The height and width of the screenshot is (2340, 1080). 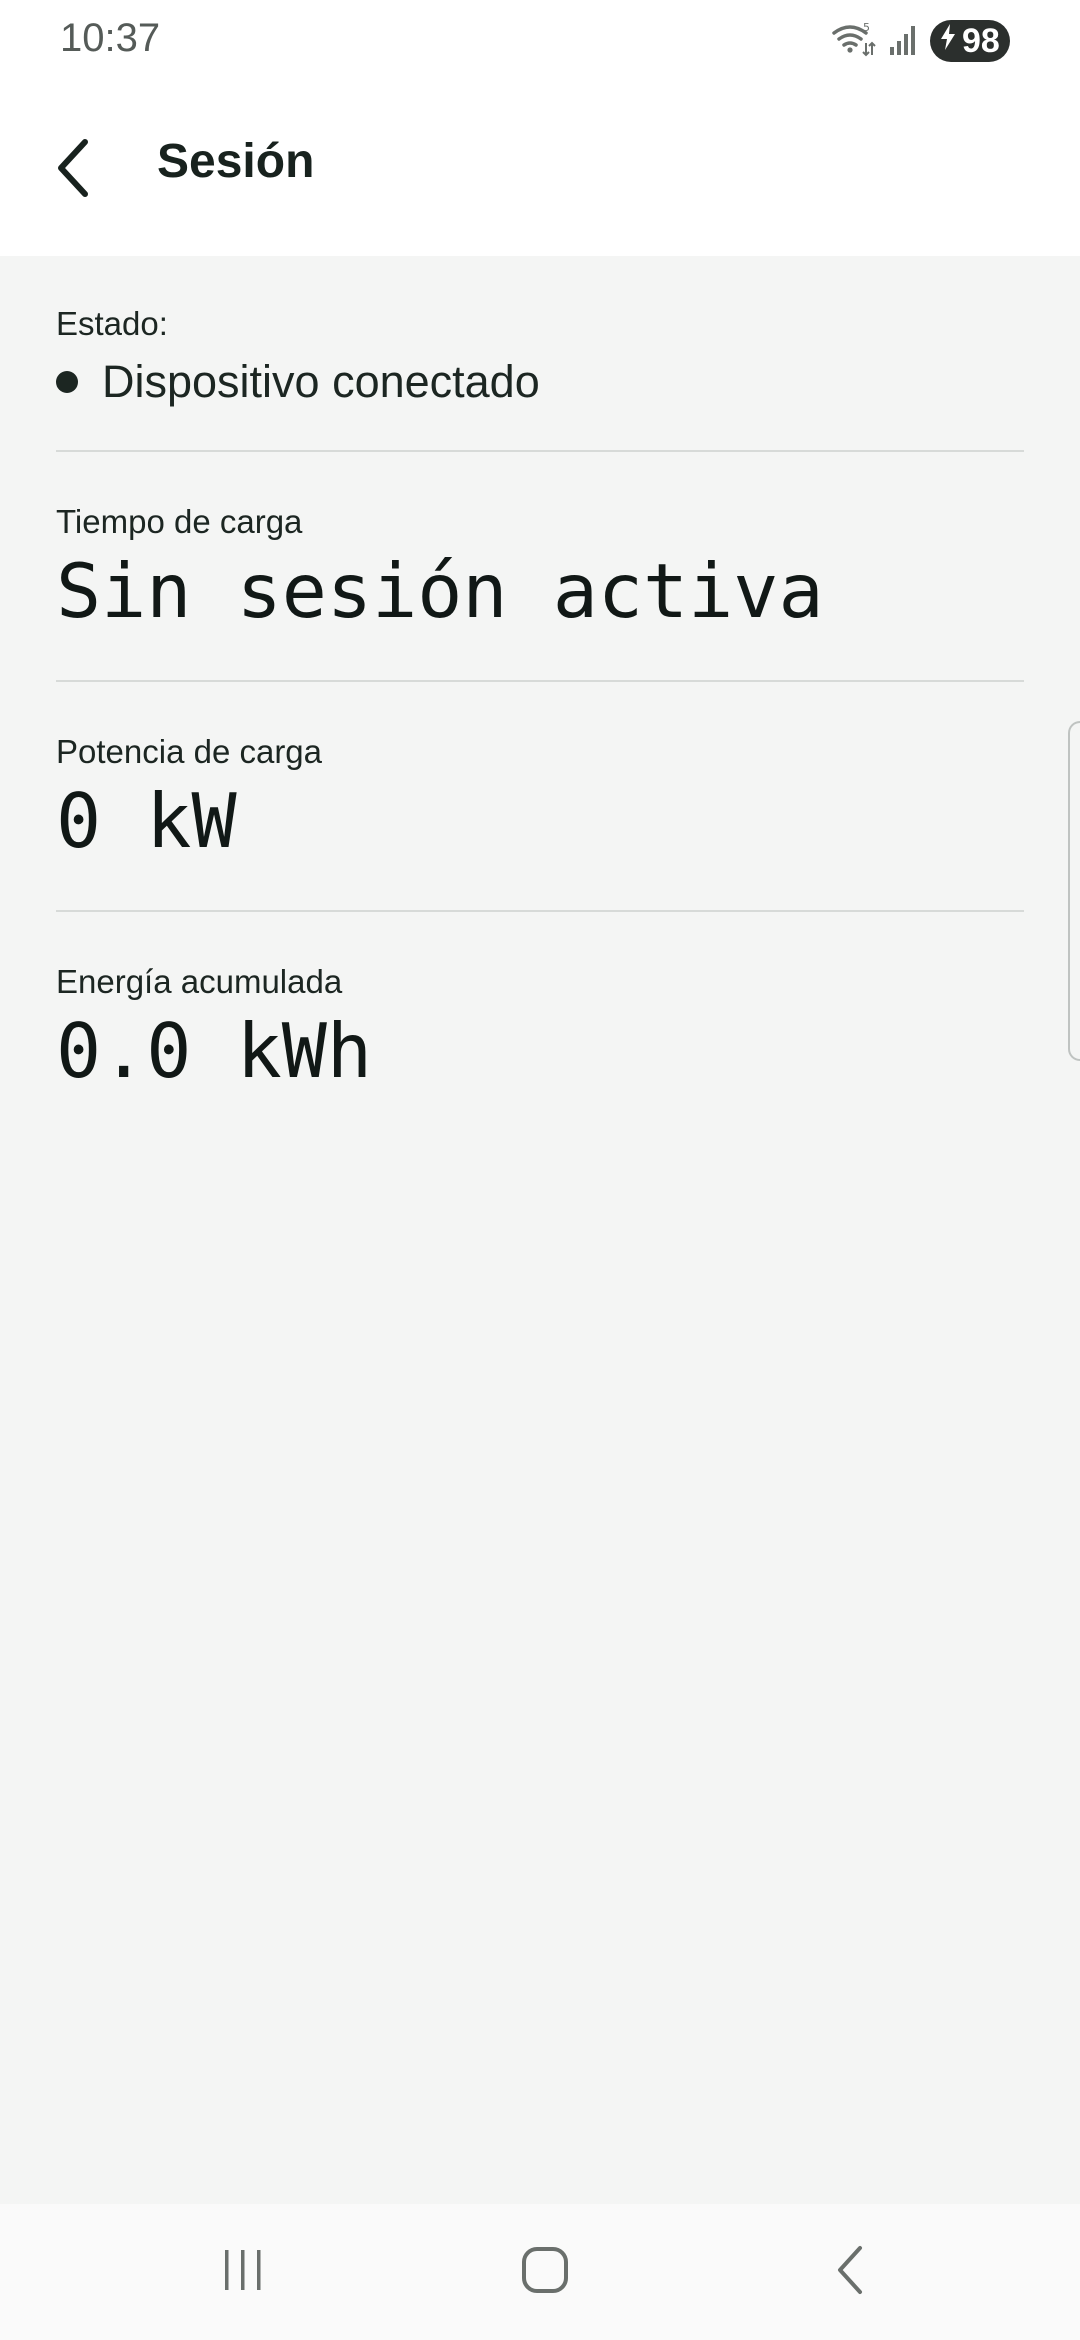 I want to click on status-icons: 5 98, so click(x=920, y=41).